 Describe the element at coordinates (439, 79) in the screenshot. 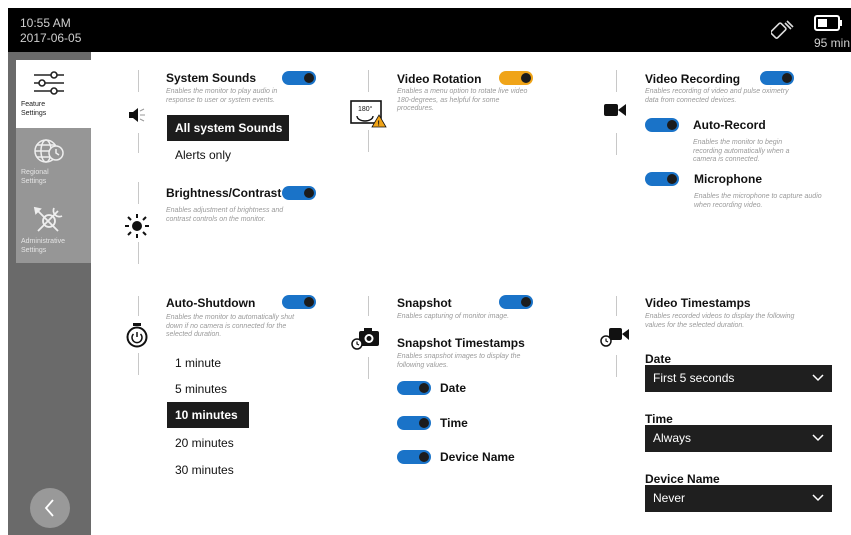

I see `video-rotation-title: Video Rotation` at that location.